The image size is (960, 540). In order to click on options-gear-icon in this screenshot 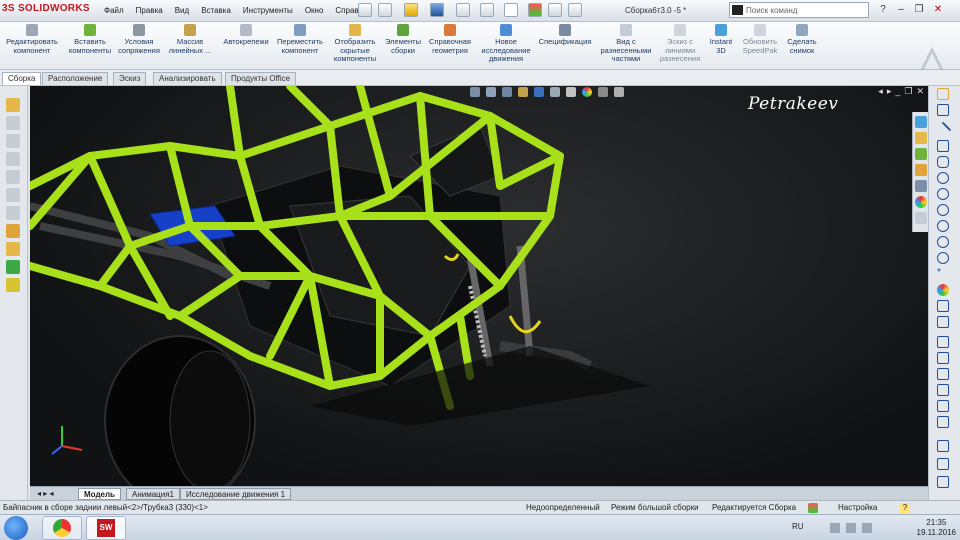, I will do `click(575, 10)`.